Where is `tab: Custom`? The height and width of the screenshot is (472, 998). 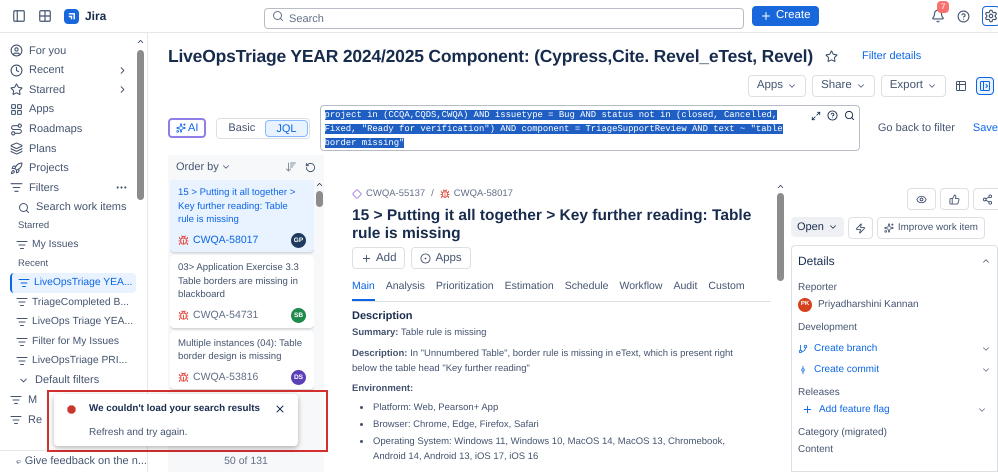 tab: Custom is located at coordinates (726, 290).